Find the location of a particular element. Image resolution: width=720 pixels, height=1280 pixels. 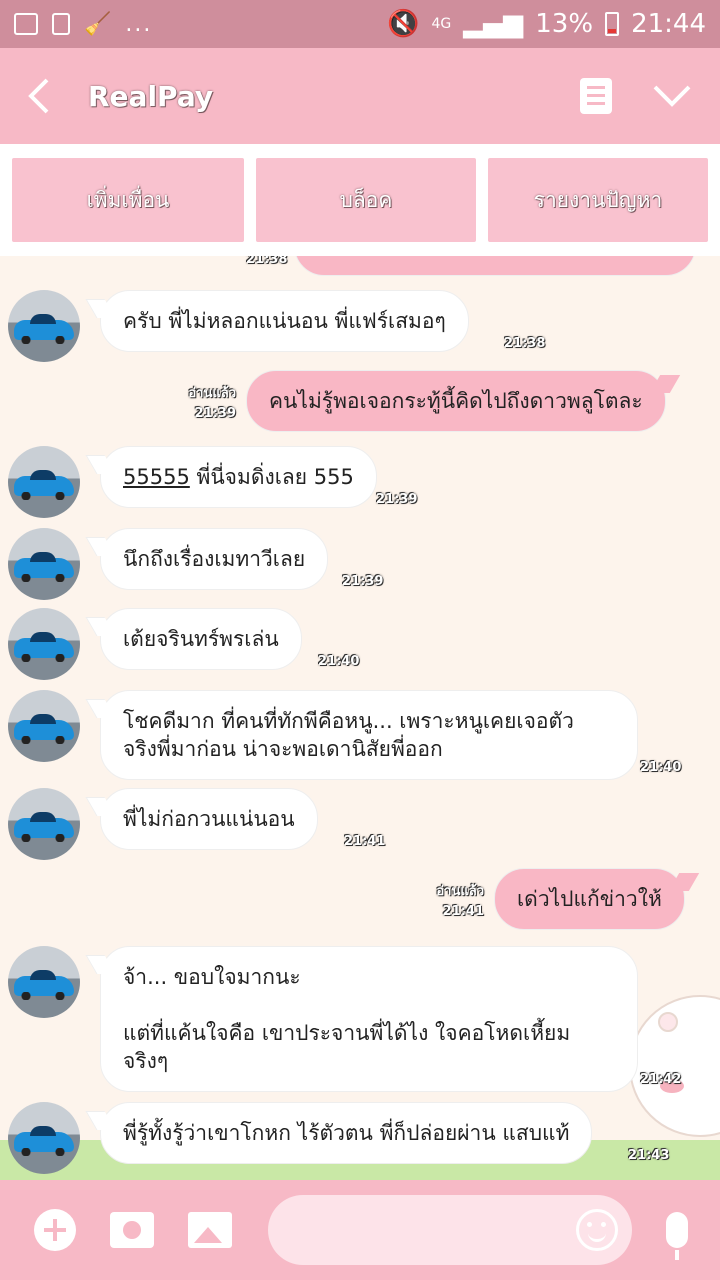

clock: 21:44 is located at coordinates (668, 24).